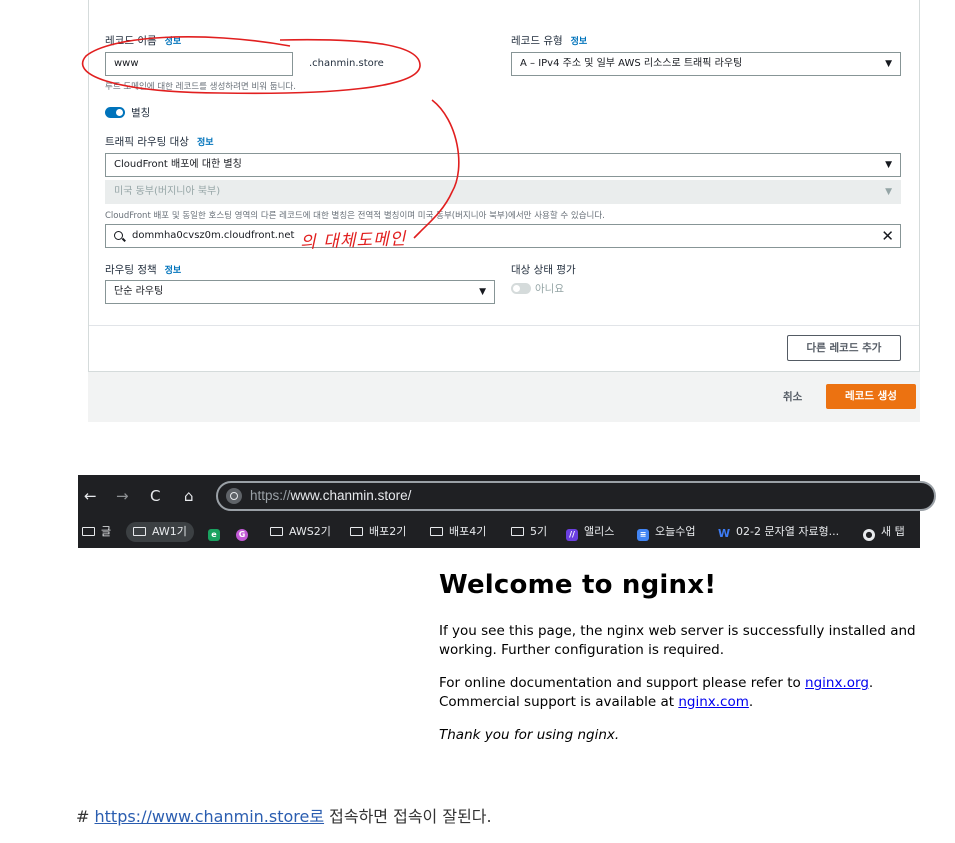 This screenshot has width=955, height=843. I want to click on target-search-input: dommha0cvsz0m.cloudfront.net ✕, so click(503, 236).